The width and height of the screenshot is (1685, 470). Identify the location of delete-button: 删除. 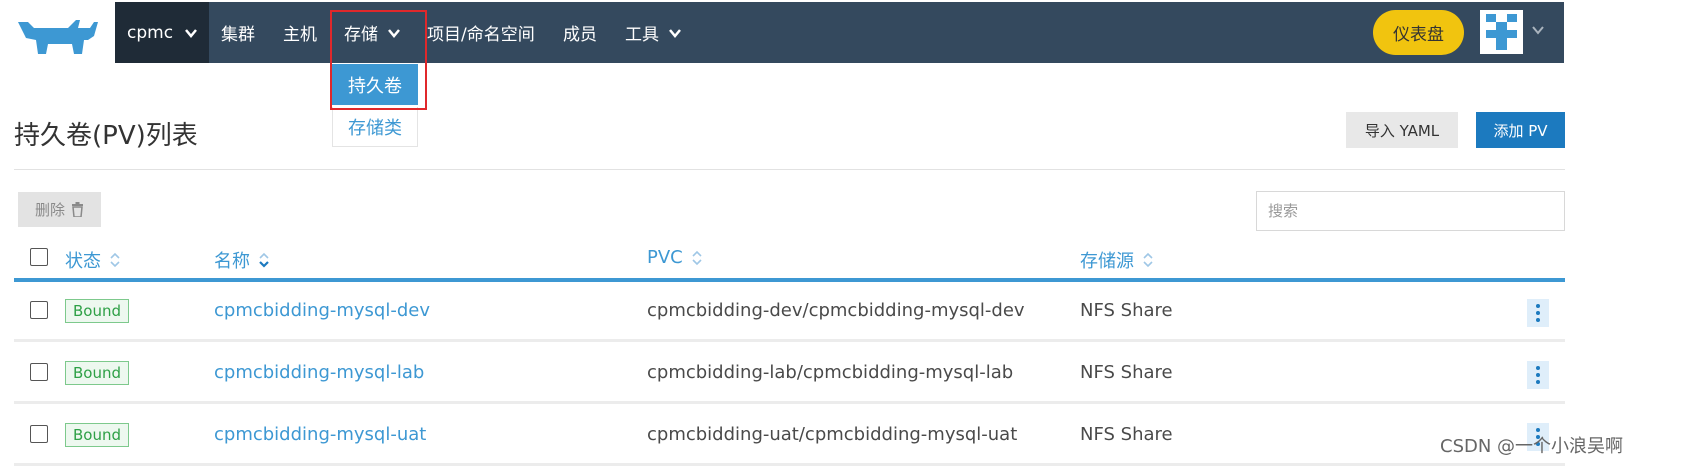
(59, 209).